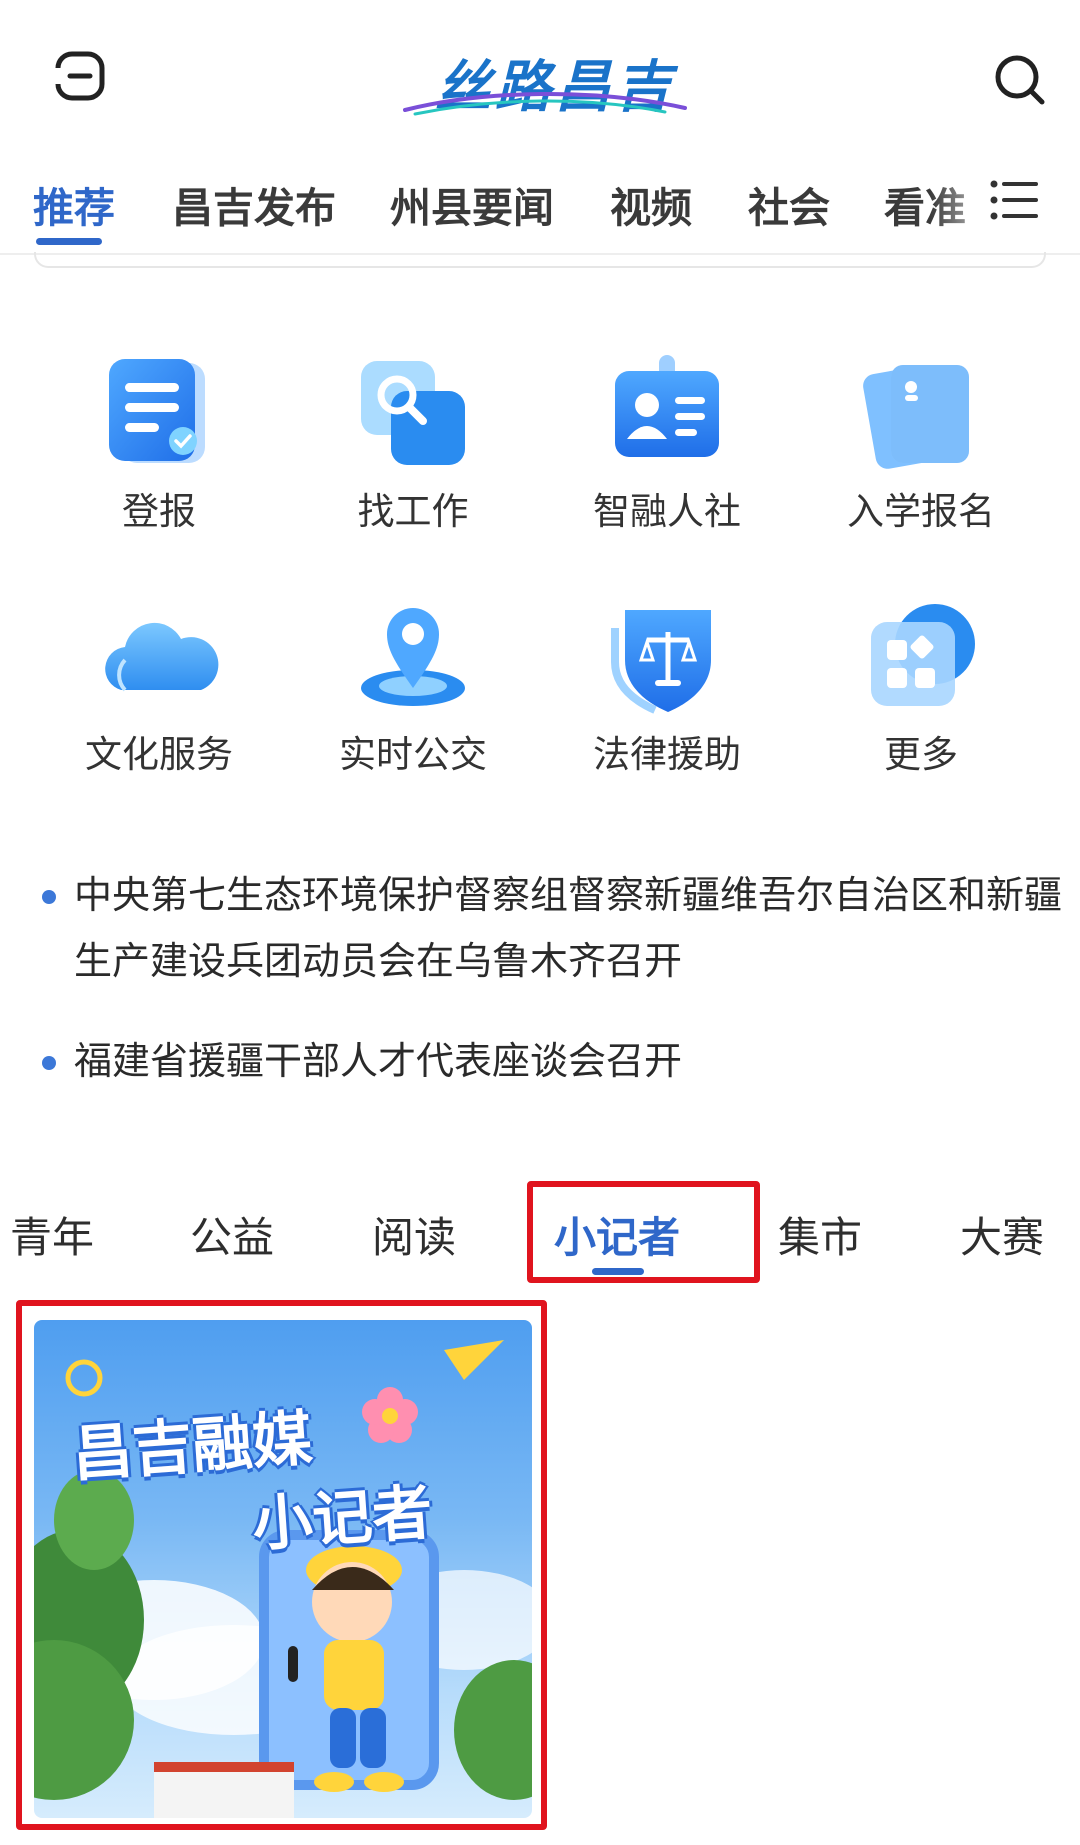  Describe the element at coordinates (413, 658) in the screenshot. I see `location-pin-icon` at that location.